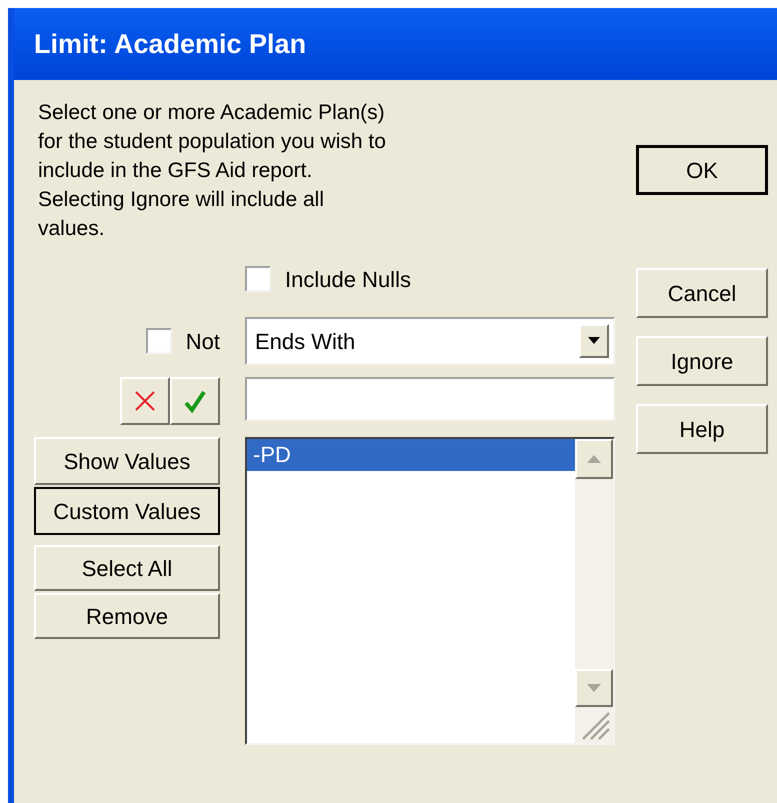 The height and width of the screenshot is (803, 777). I want to click on mode-button: Custom Values, so click(127, 511).